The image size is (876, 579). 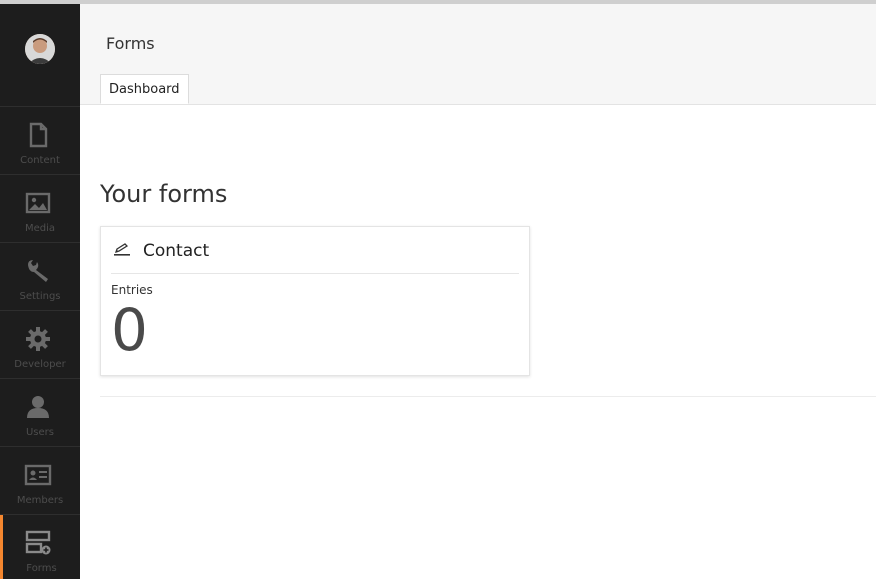 What do you see at coordinates (129, 330) in the screenshot?
I see `entries-count: 0` at bounding box center [129, 330].